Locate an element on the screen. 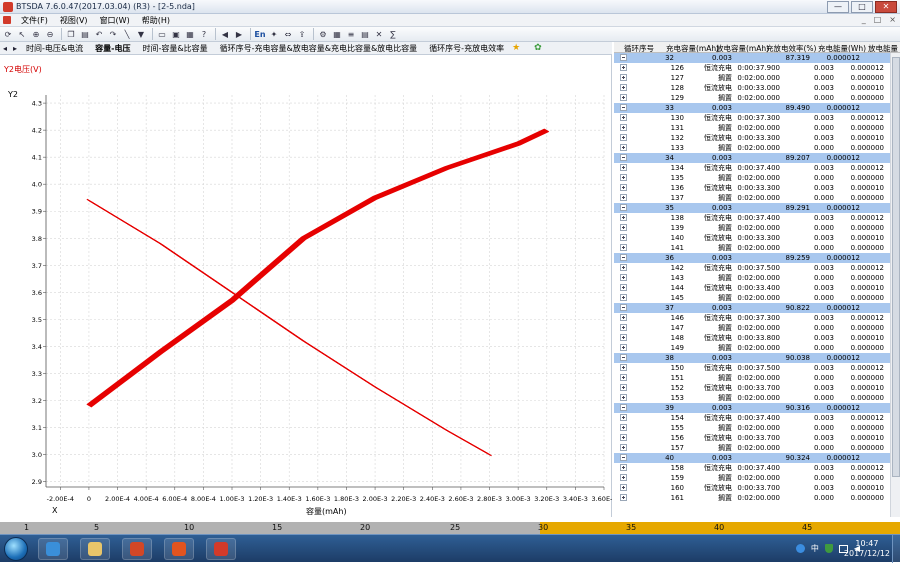 Image resolution: width=900 pixels, height=563 pixels. mdi-restore-button: □ is located at coordinates (878, 19).